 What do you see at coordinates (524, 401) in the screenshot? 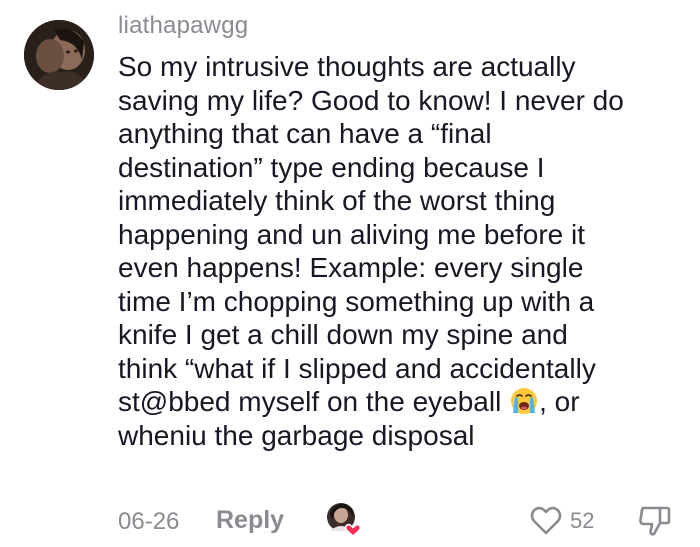
I see `loudly-crying-face-icon` at bounding box center [524, 401].